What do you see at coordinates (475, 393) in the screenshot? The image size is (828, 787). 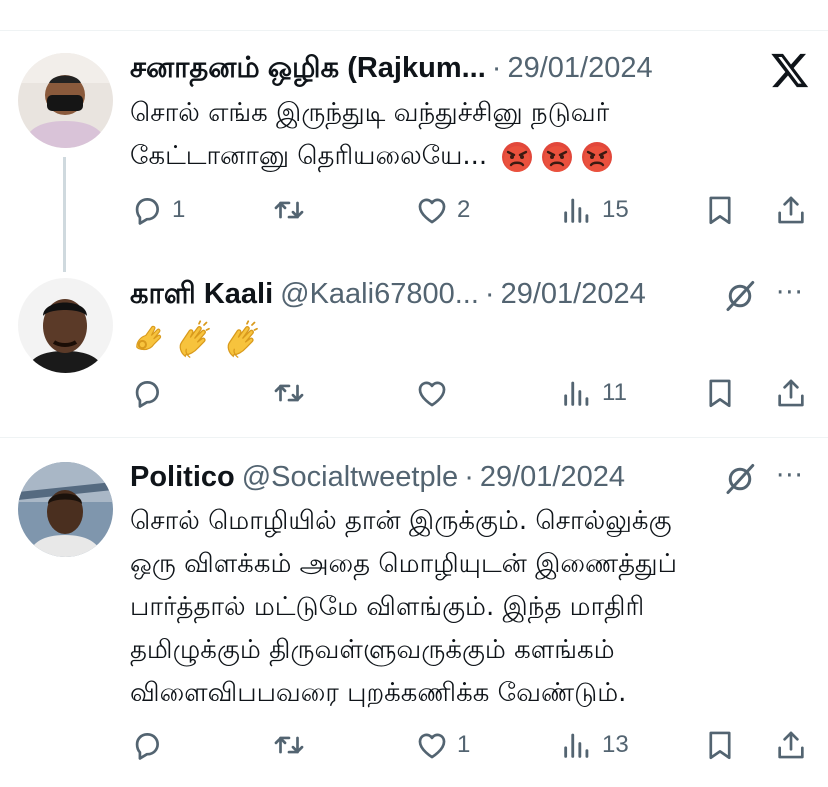 I see `tweet-actions: 11` at bounding box center [475, 393].